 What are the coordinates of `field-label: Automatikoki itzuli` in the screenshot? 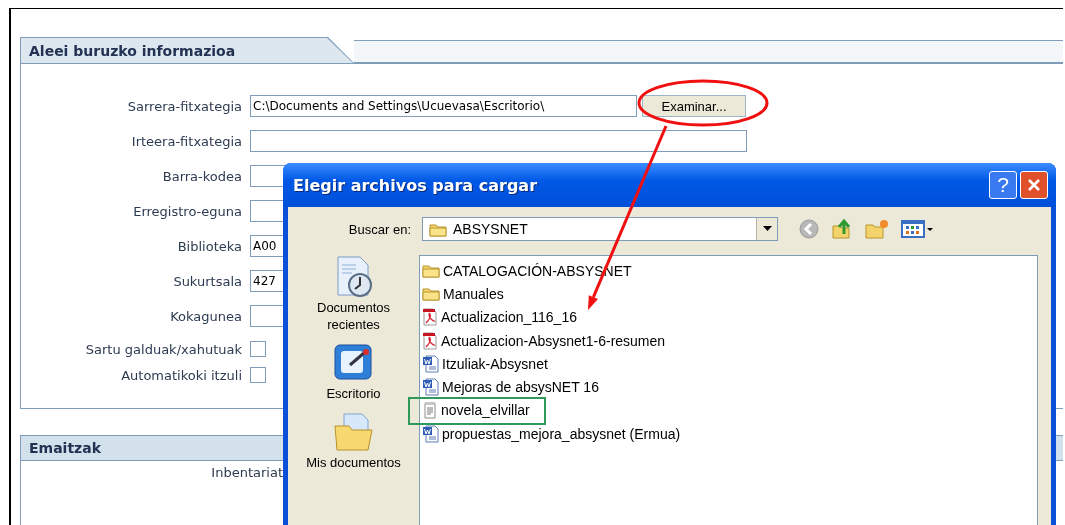 It's located at (181, 375).